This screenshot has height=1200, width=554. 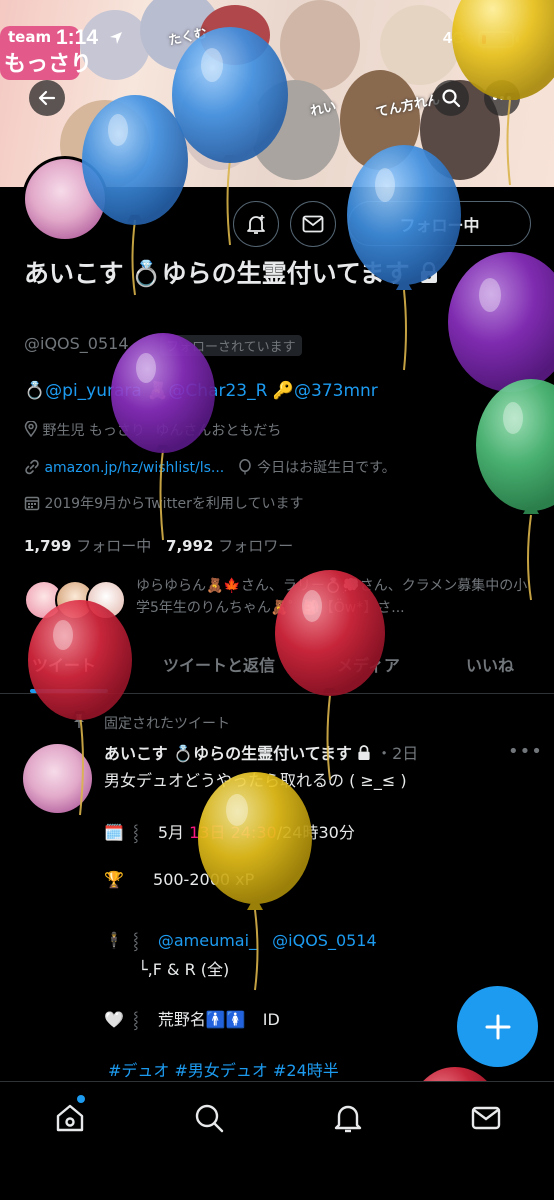 I want to click on following-link: 1,799 フォロー中, so click(x=87, y=546).